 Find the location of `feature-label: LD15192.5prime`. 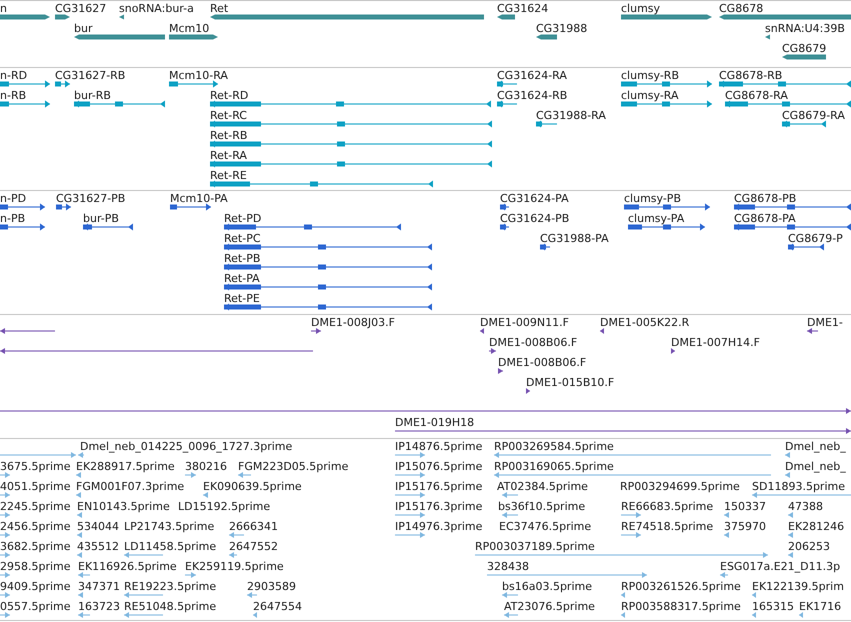

feature-label: LD15192.5prime is located at coordinates (224, 507).